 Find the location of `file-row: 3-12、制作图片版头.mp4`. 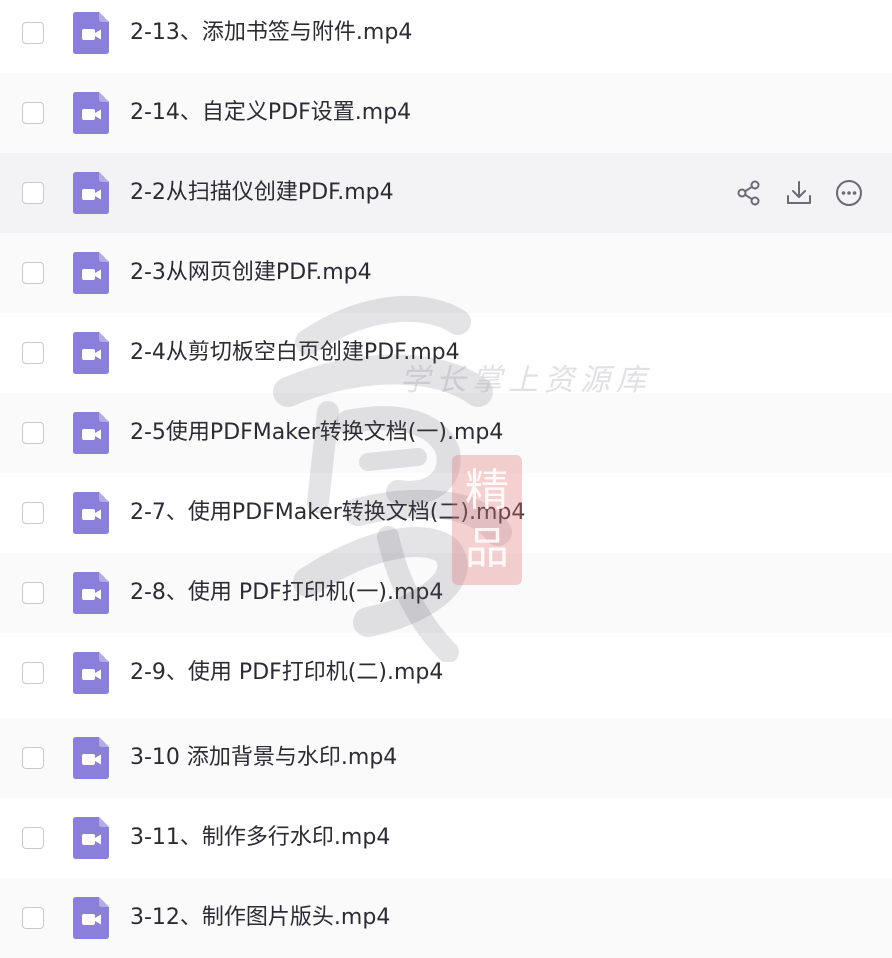

file-row: 3-12、制作图片版头.mp4 is located at coordinates (446, 918).